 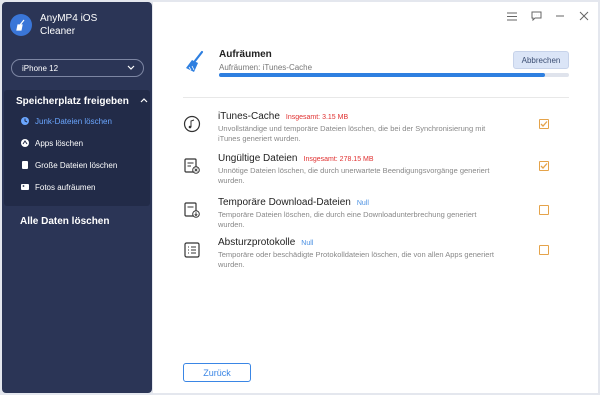 What do you see at coordinates (245, 54) in the screenshot?
I see `task-title: Aufräumen` at bounding box center [245, 54].